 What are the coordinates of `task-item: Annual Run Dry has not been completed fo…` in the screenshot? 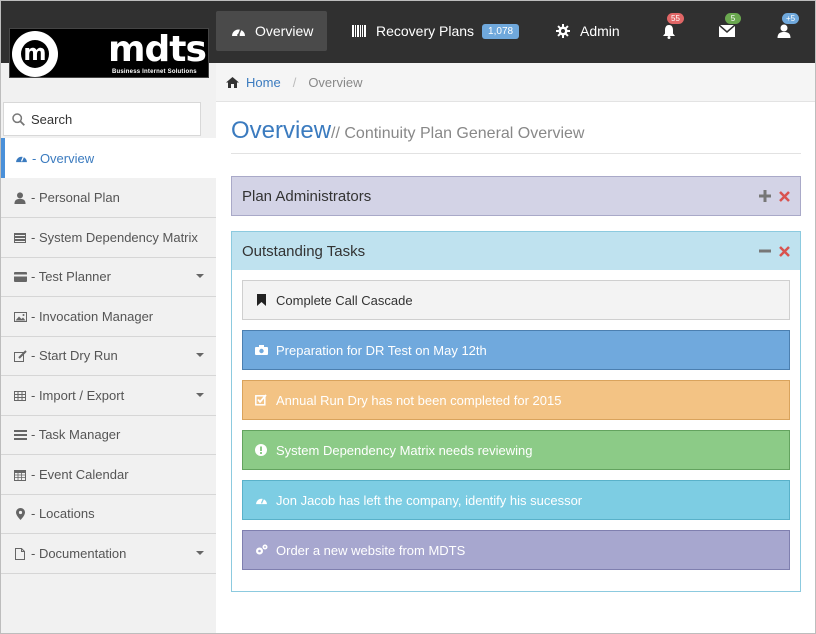 It's located at (516, 400).